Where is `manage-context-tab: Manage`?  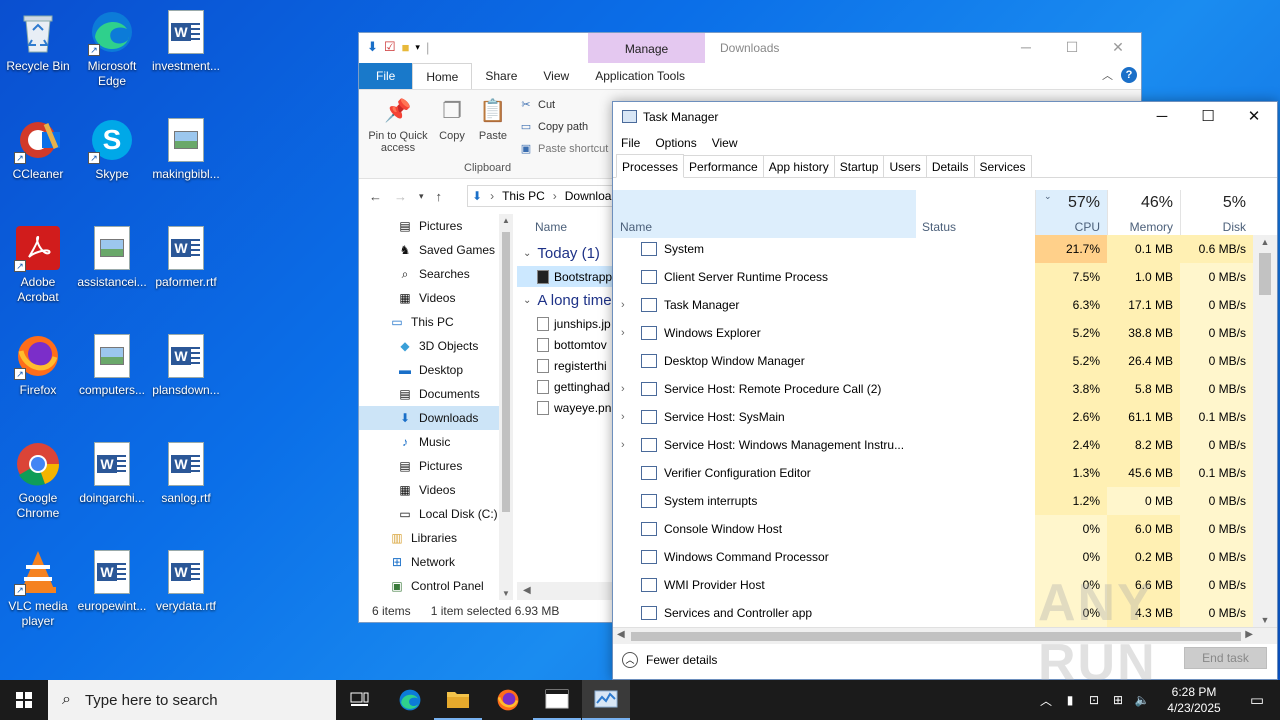
manage-context-tab: Manage is located at coordinates (646, 48).